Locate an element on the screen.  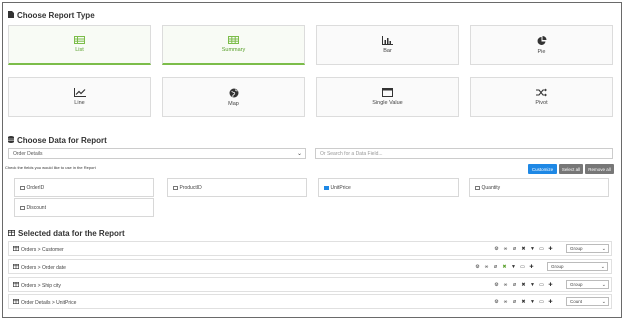
field-quantity: Quantity is located at coordinates (539, 187).